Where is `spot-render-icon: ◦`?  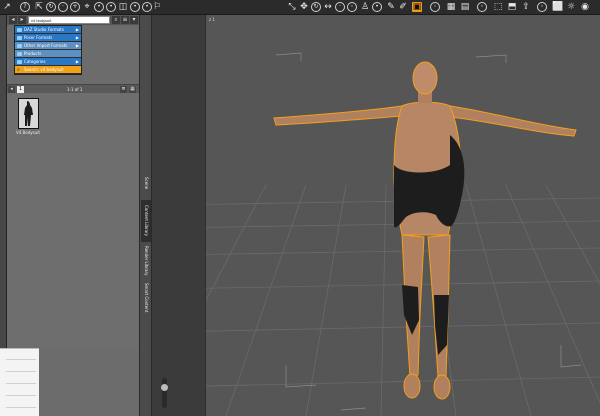
spot-render-icon: ◦ is located at coordinates (435, 7).